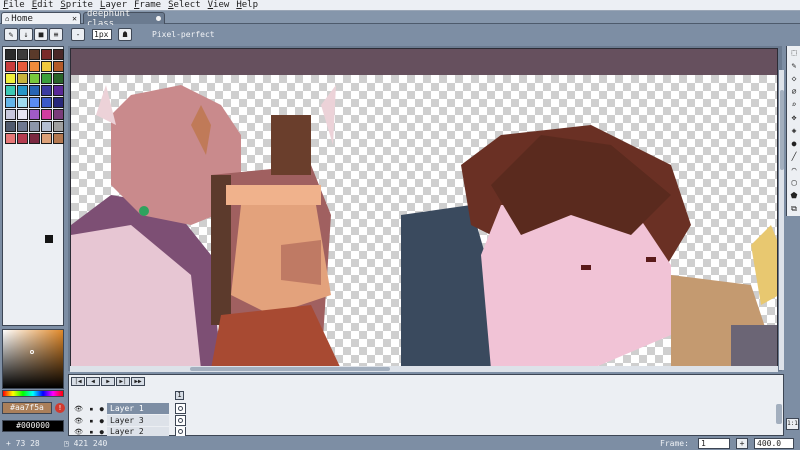 The image size is (800, 450). I want to click on contour-icon: ⬟, so click(794, 196).